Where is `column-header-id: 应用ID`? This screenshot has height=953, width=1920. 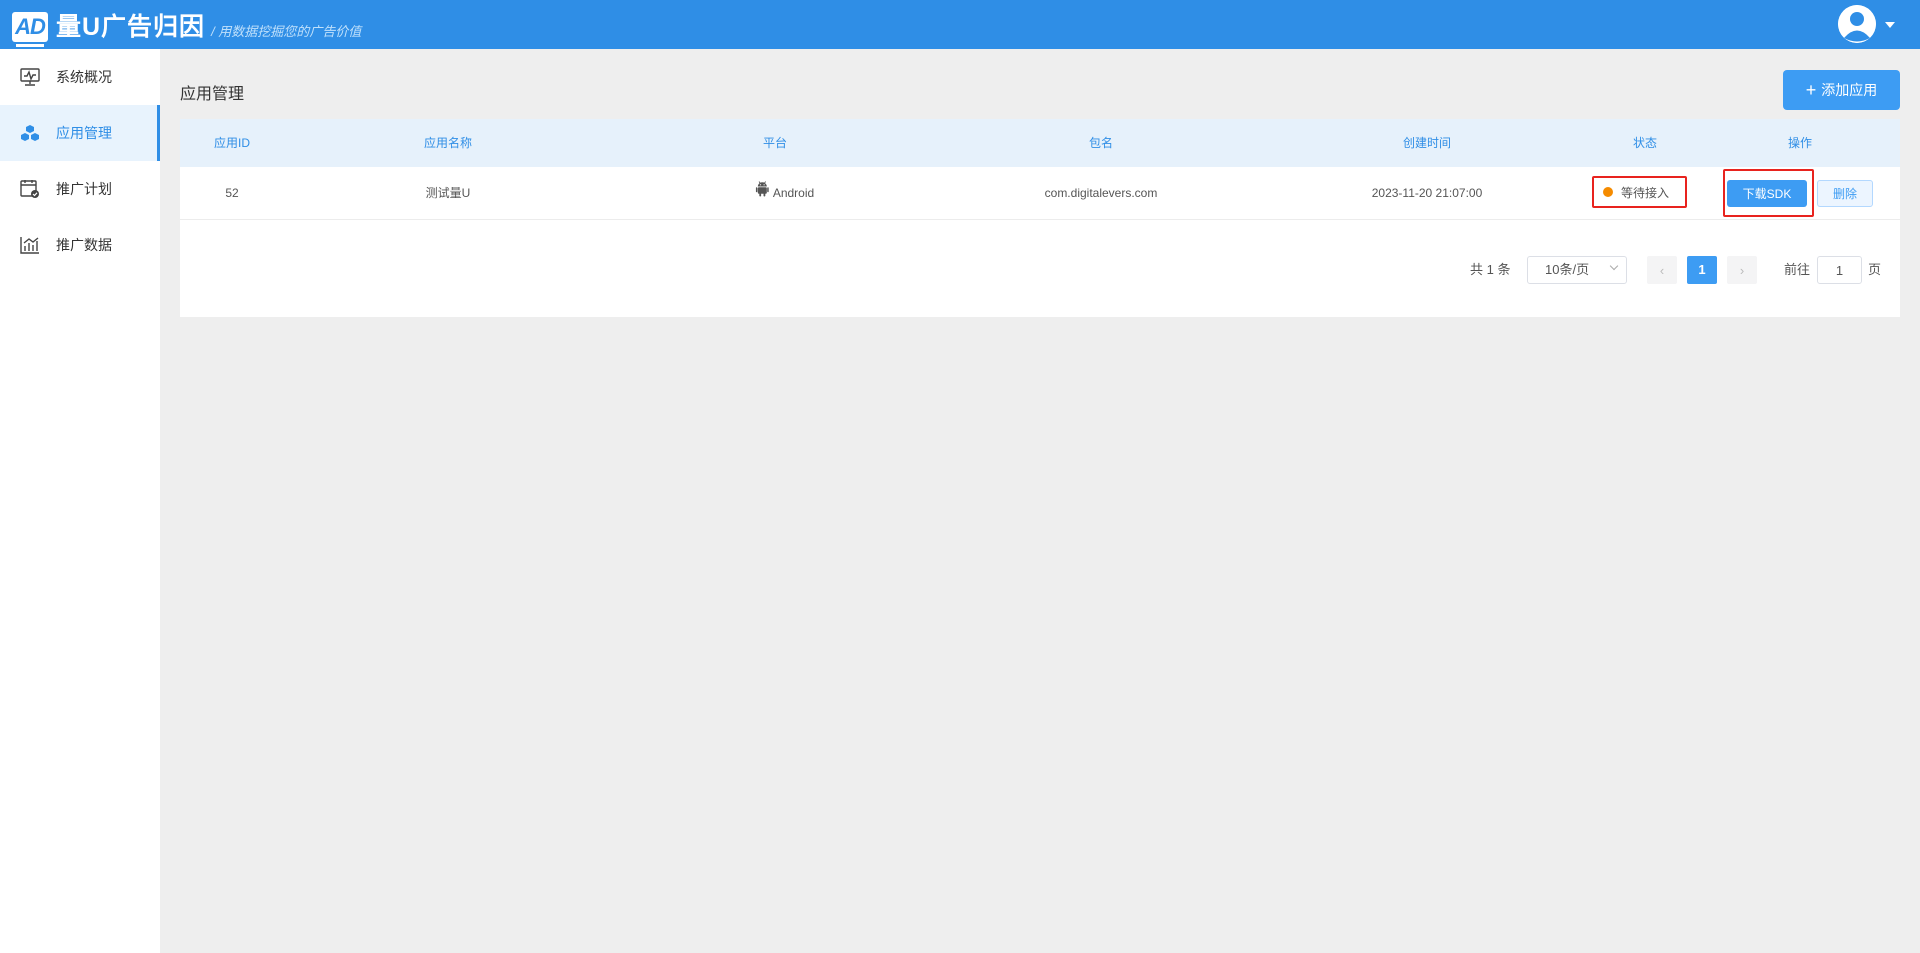 column-header-id: 应用ID is located at coordinates (232, 143).